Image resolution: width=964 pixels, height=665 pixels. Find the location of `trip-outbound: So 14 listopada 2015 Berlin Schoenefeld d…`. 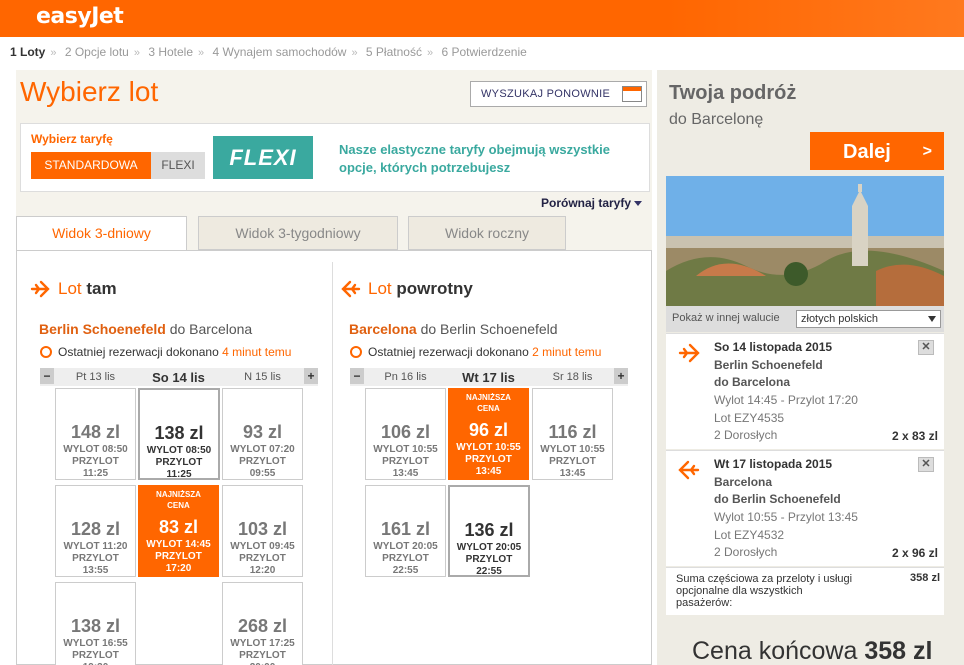

trip-outbound: So 14 listopada 2015 Berlin Schoenefeld d… is located at coordinates (805, 391).